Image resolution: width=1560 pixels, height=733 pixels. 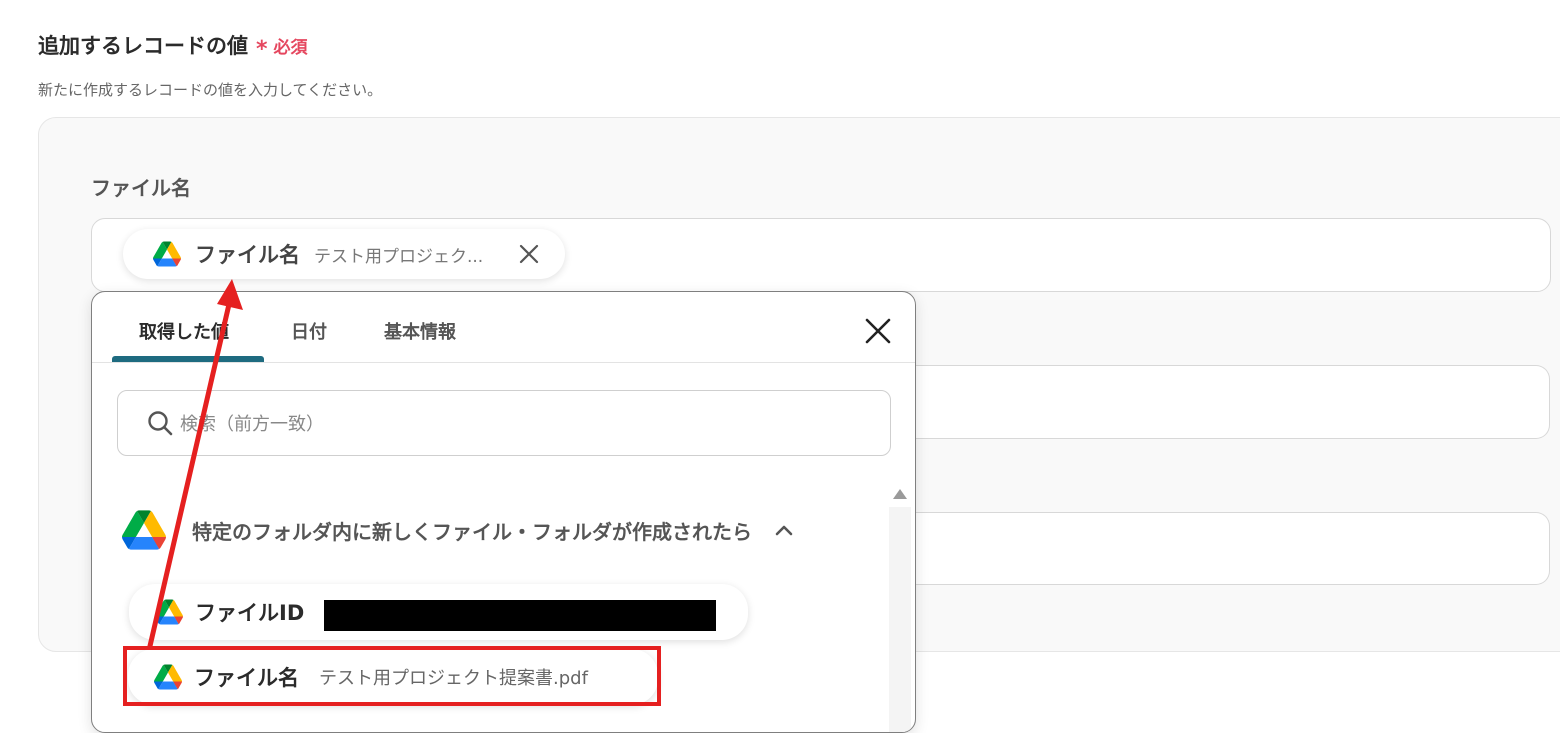 What do you see at coordinates (210, 90) in the screenshot?
I see `section-description: 新たに作成するレコードの値を入力してください。` at bounding box center [210, 90].